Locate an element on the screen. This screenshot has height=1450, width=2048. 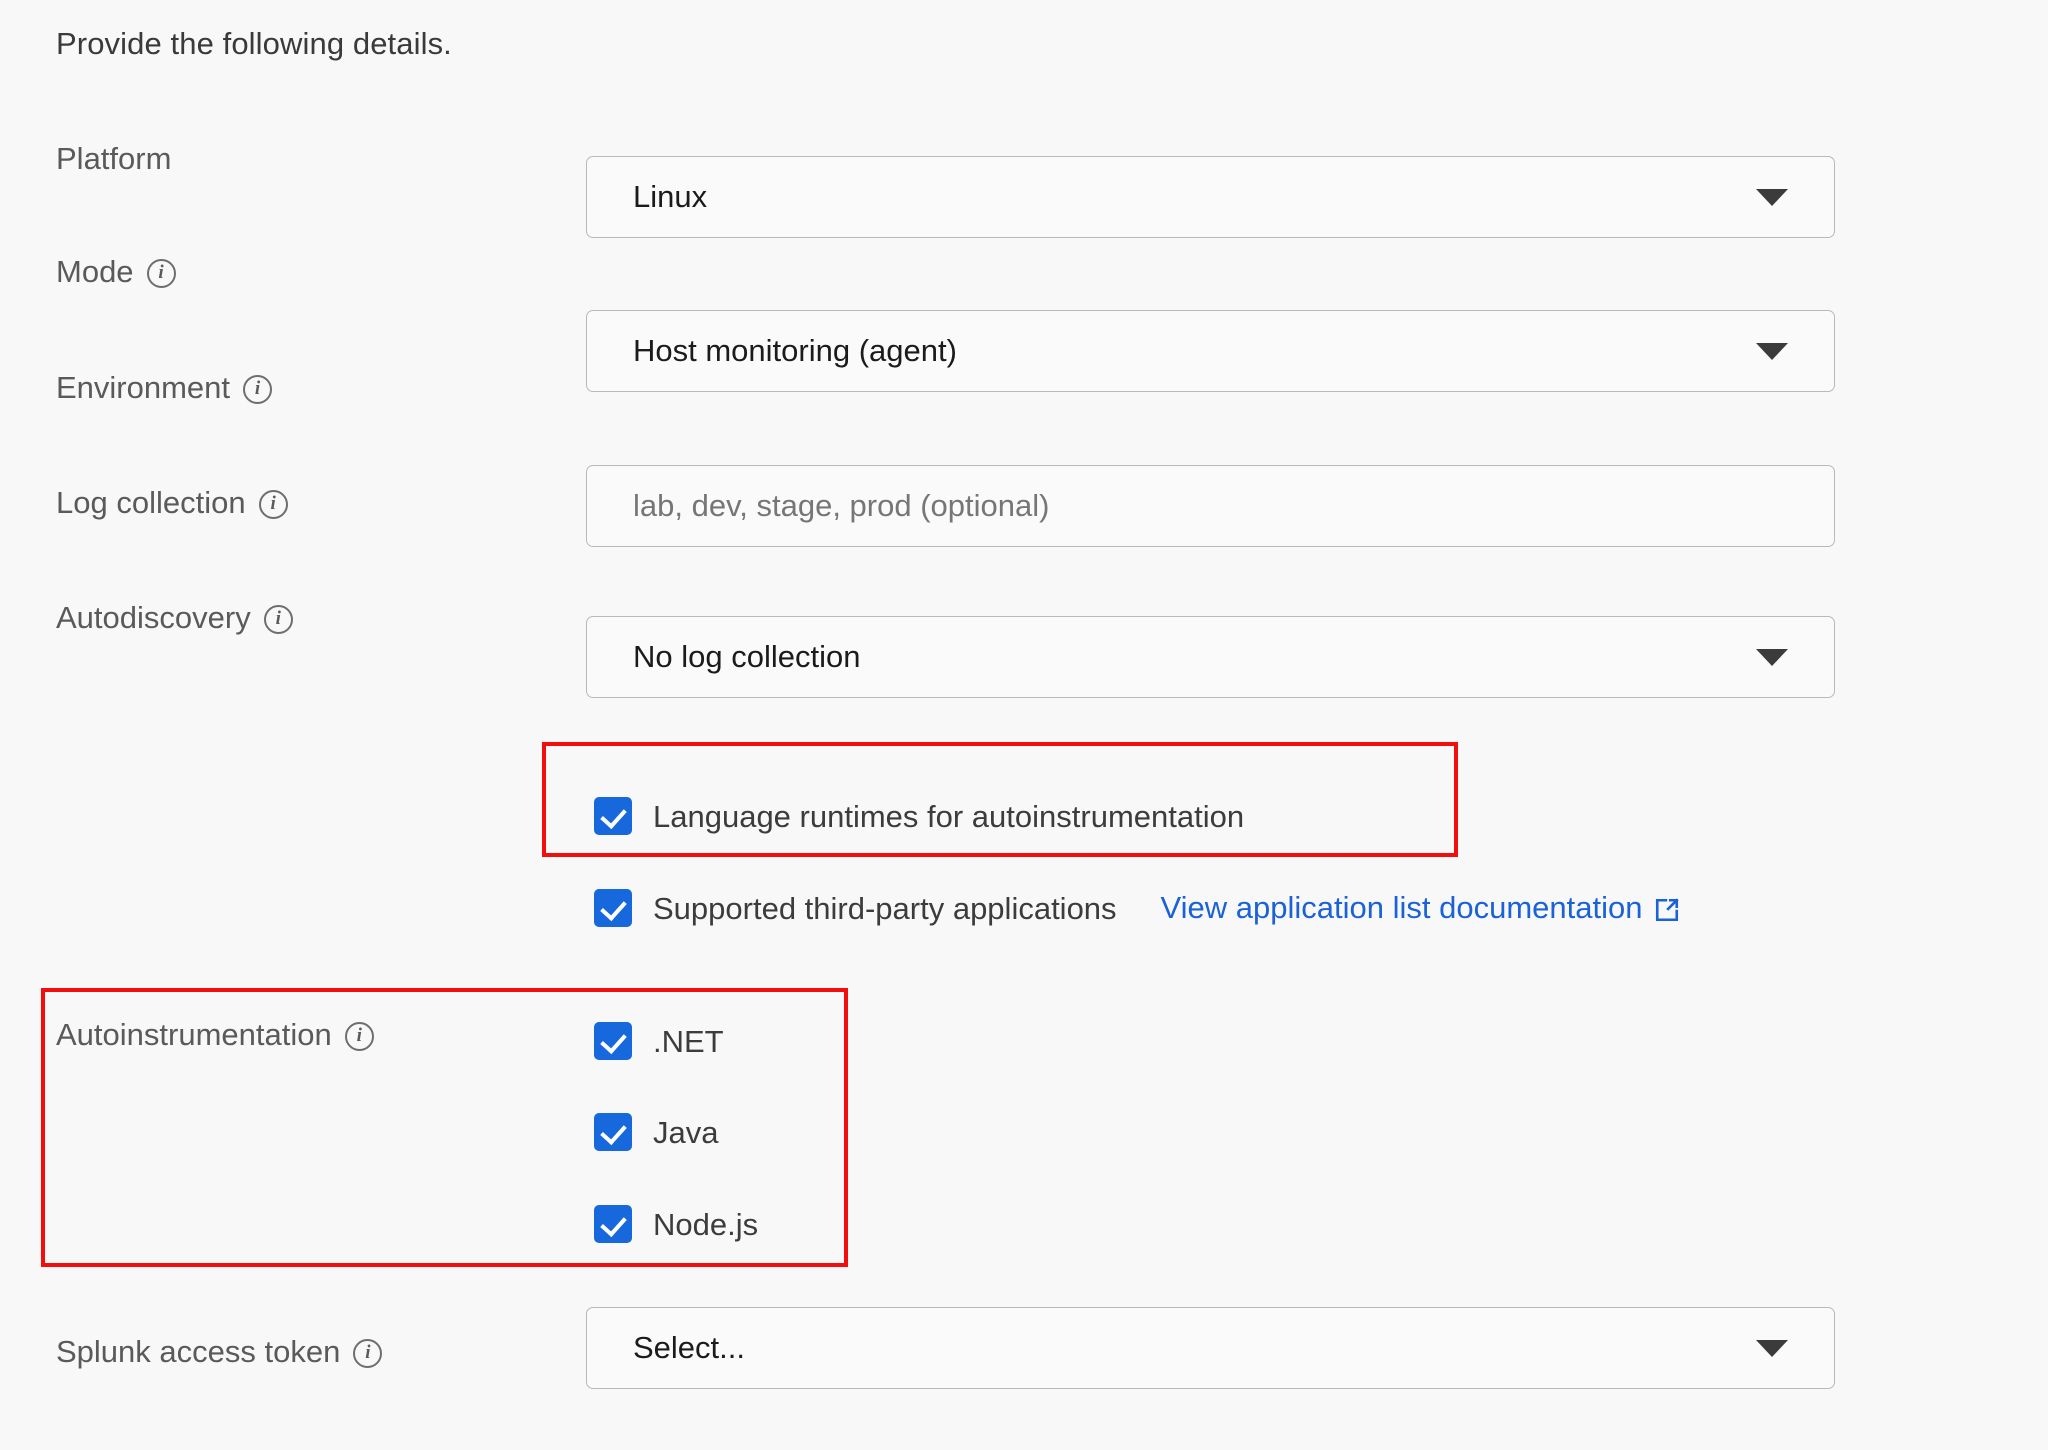
external-link-icon is located at coordinates (1667, 910).